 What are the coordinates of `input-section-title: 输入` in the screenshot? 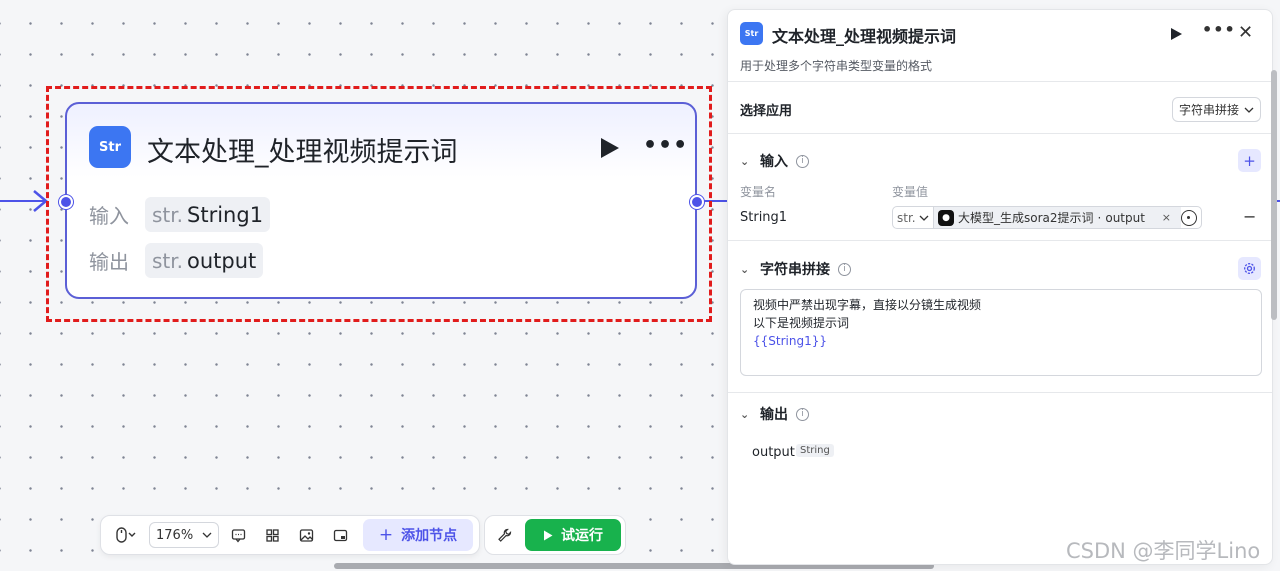 It's located at (774, 162).